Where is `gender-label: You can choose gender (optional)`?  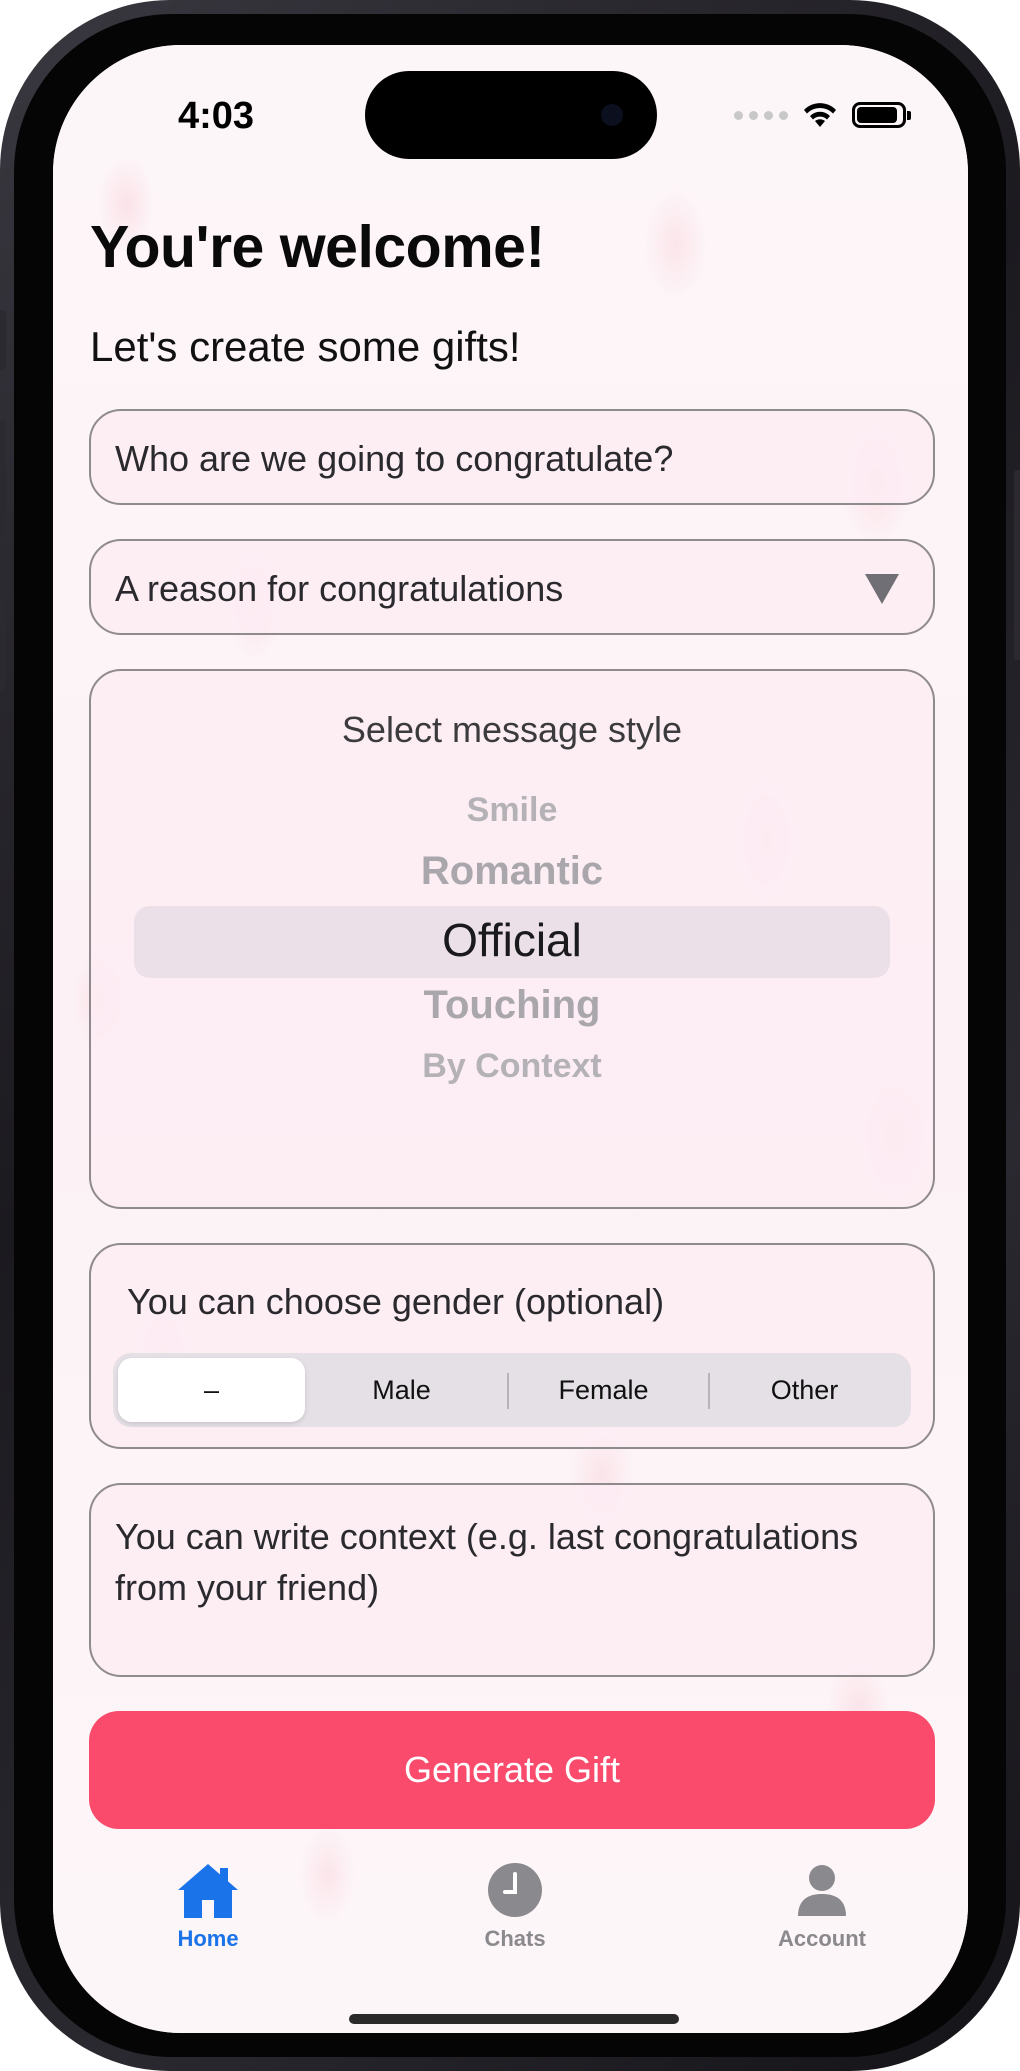 gender-label: You can choose gender (optional) is located at coordinates (396, 1301).